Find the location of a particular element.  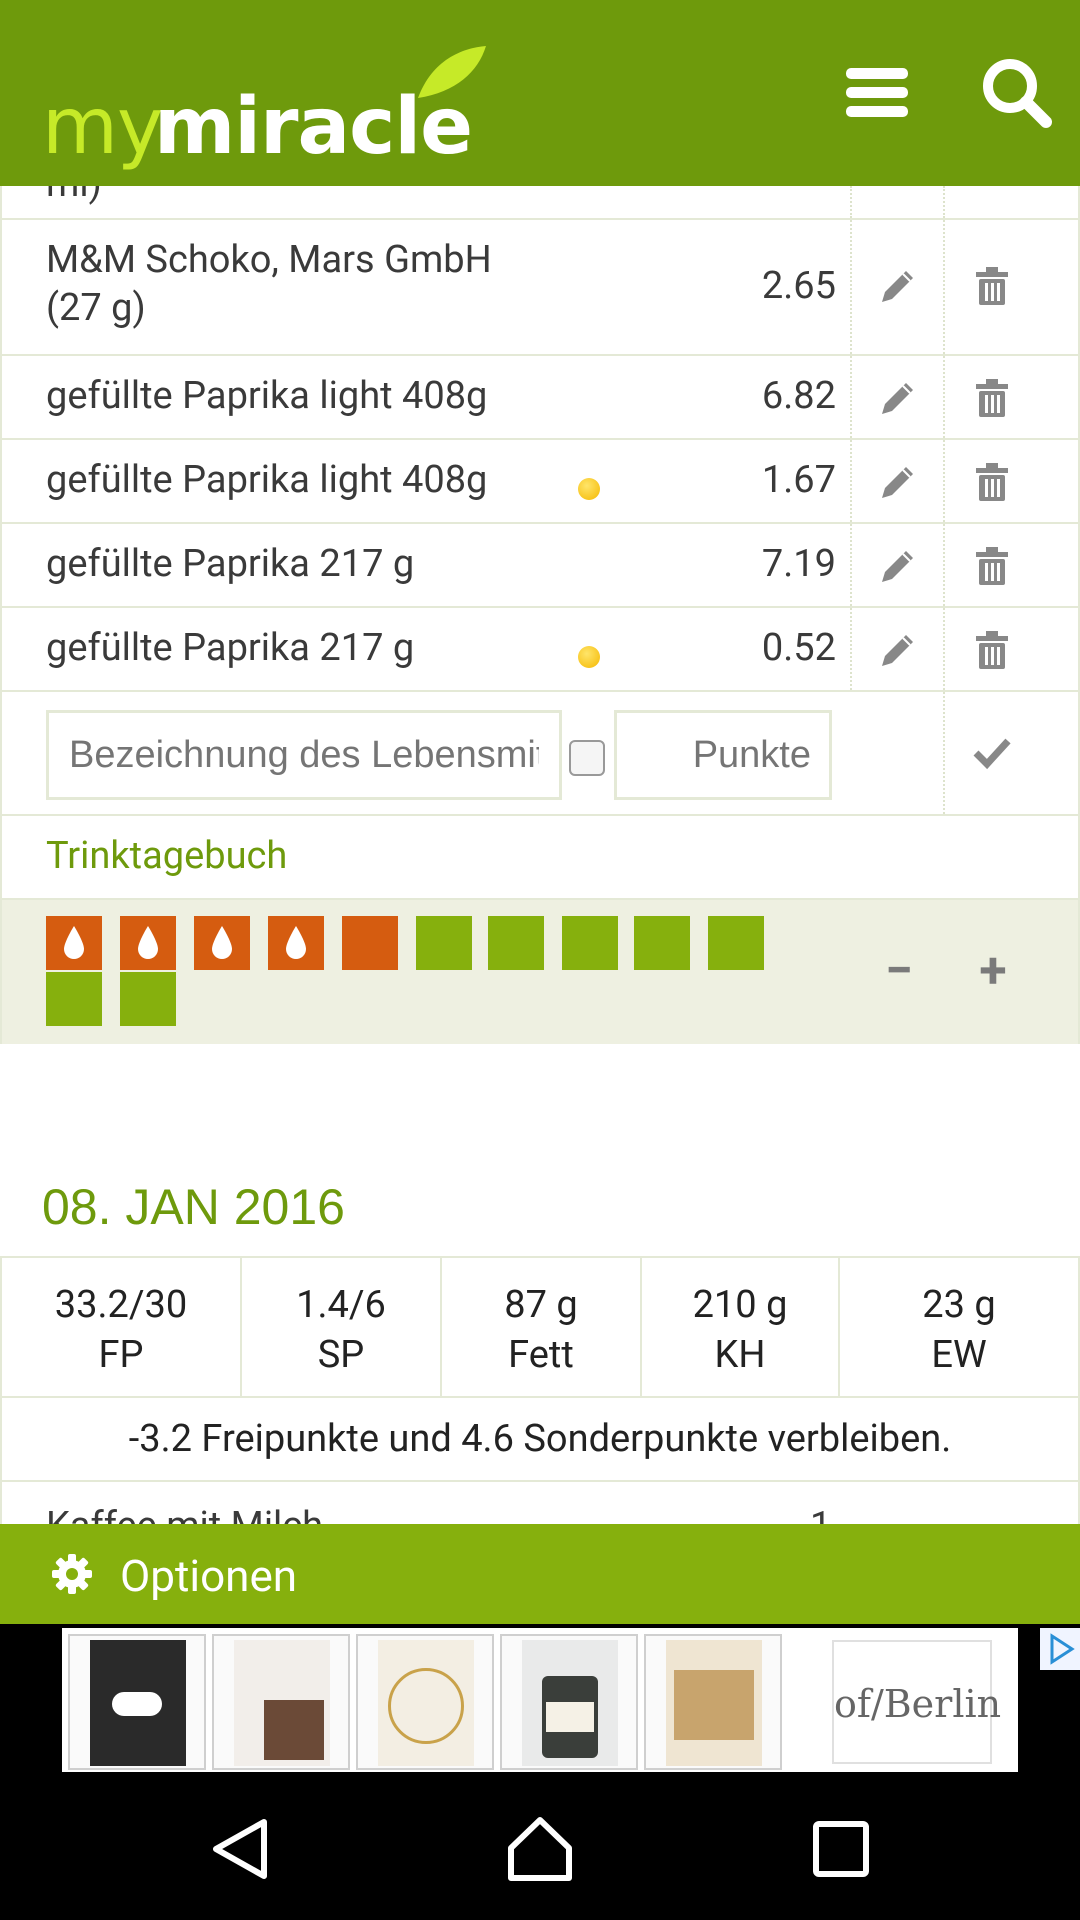

item-points: 7.19 is located at coordinates (798, 564).